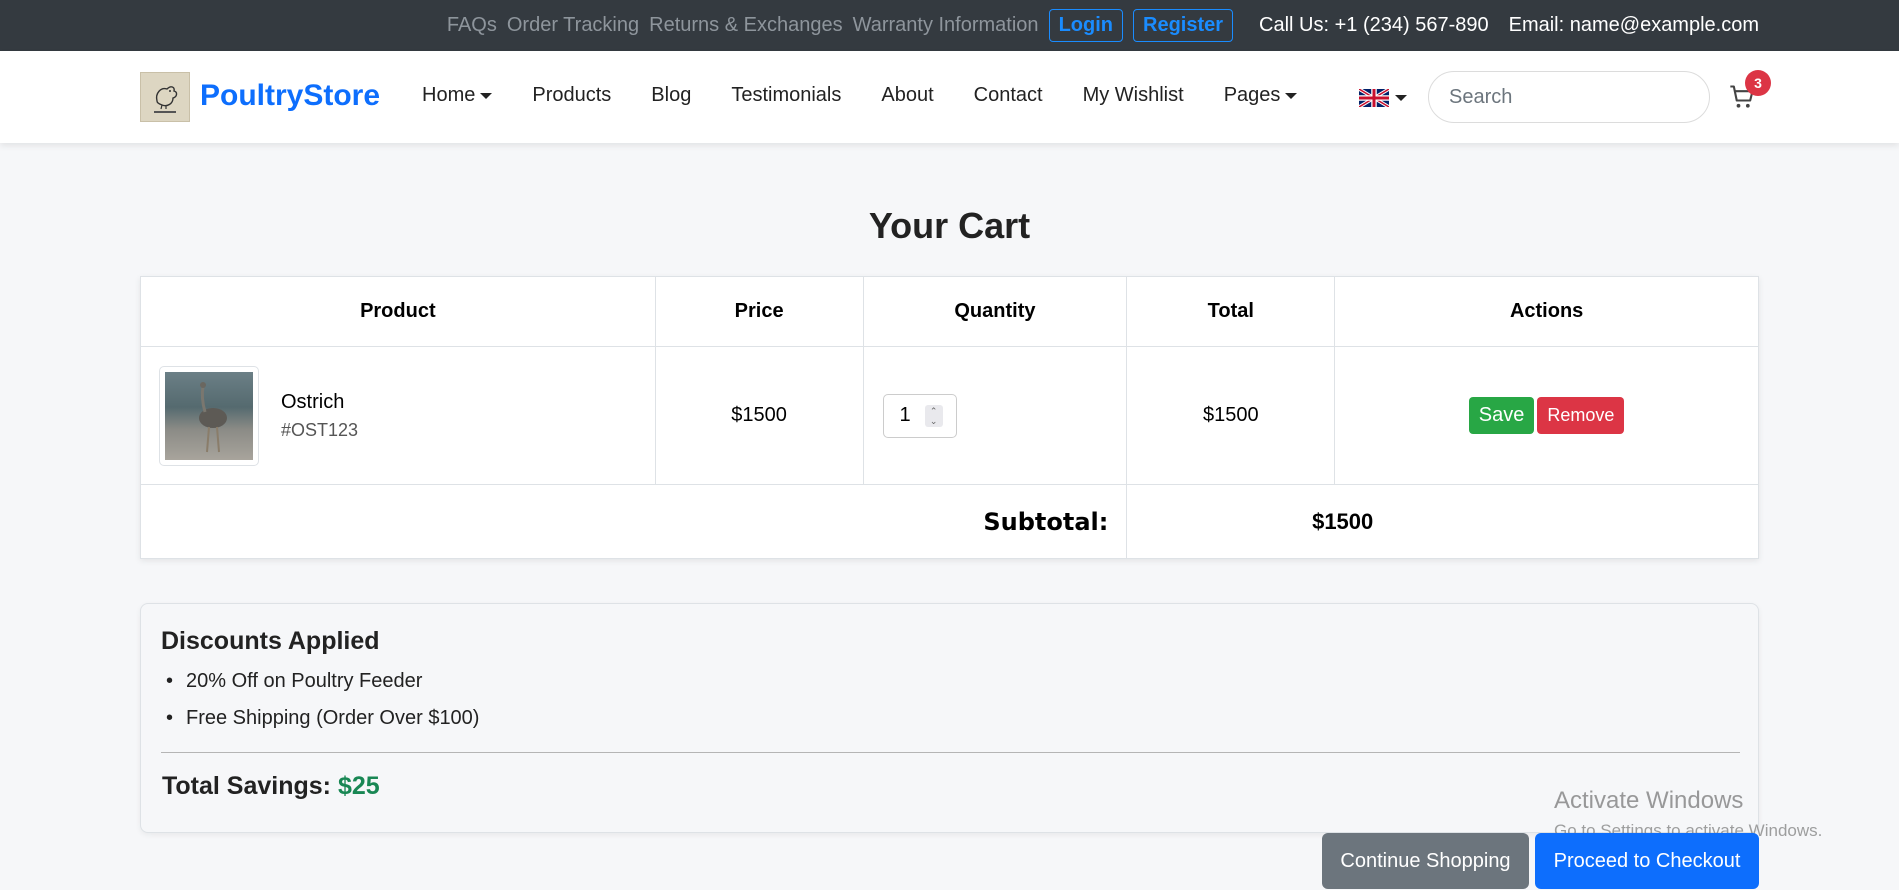  I want to click on nav-pages-label: Pages, so click(1252, 95).